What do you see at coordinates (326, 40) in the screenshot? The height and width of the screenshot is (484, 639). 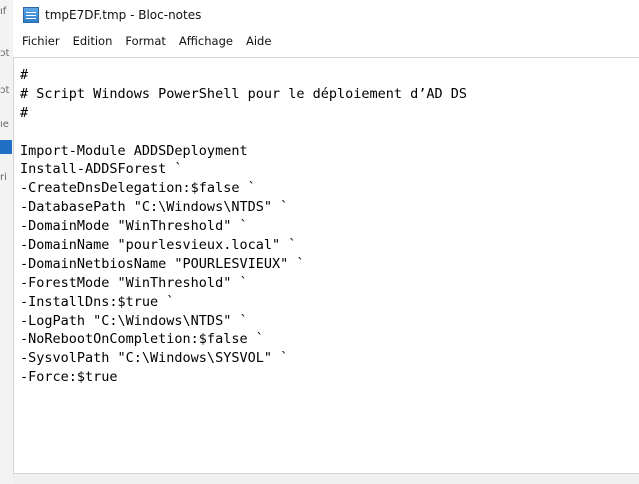 I see `menu-bar: Fichier Edition Format Affichage Aide` at bounding box center [326, 40].